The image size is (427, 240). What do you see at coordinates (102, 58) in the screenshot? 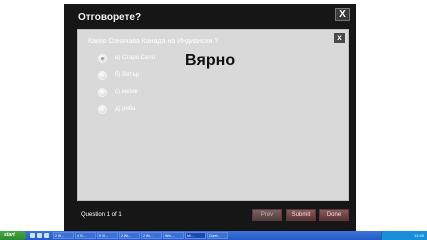
I see `radio-button-a` at bounding box center [102, 58].